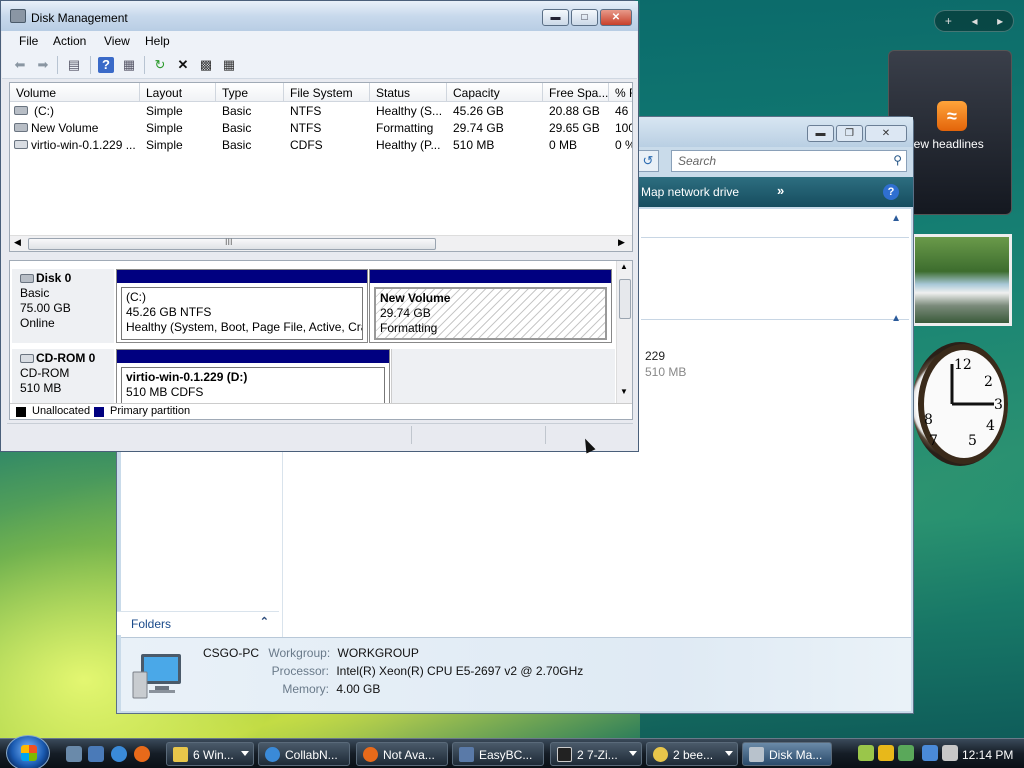  What do you see at coordinates (1000, 21) in the screenshot?
I see `next-gadget-button: ▸` at bounding box center [1000, 21].